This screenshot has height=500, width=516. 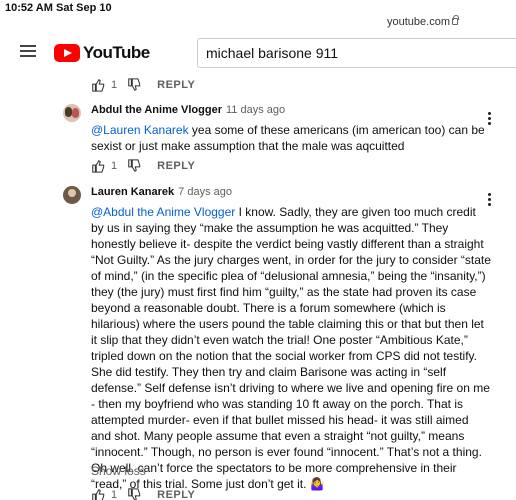 What do you see at coordinates (258, 23) in the screenshot?
I see `browser-url-bar: youtube.com` at bounding box center [258, 23].